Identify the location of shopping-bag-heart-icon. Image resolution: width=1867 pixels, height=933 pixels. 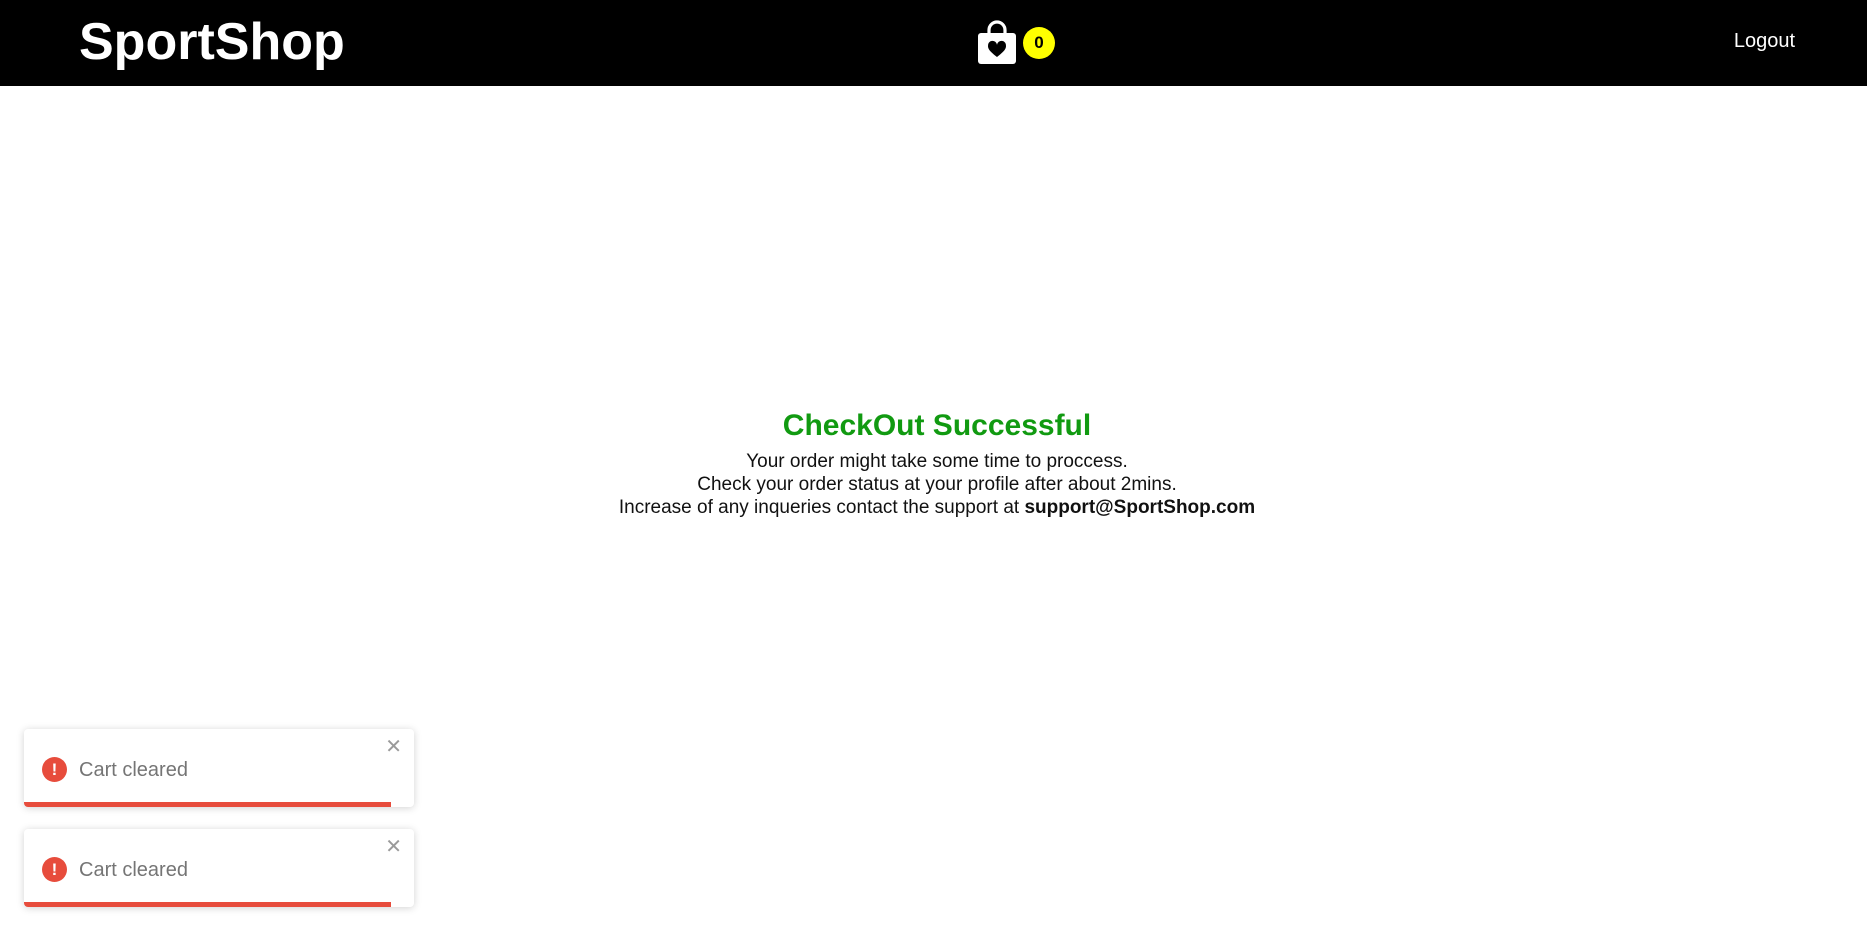
(997, 42).